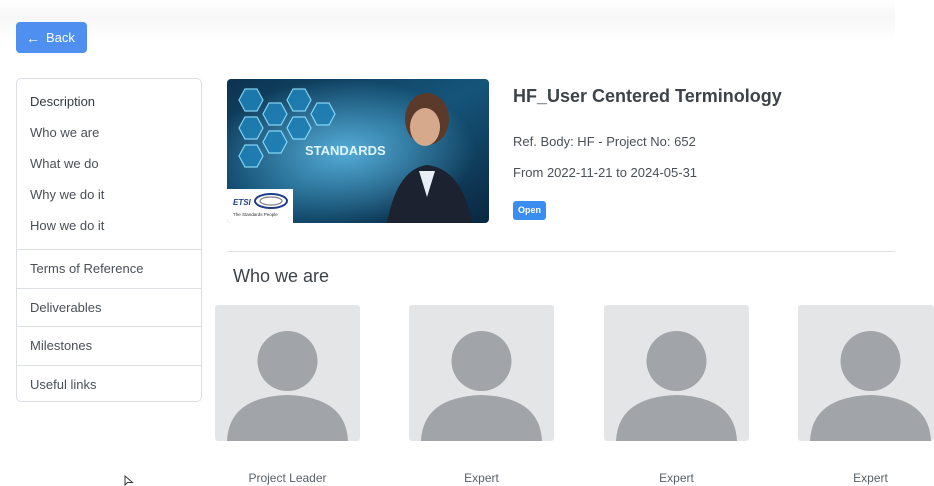  What do you see at coordinates (281, 276) in the screenshot?
I see `section-title-who-we-are: Who we are` at bounding box center [281, 276].